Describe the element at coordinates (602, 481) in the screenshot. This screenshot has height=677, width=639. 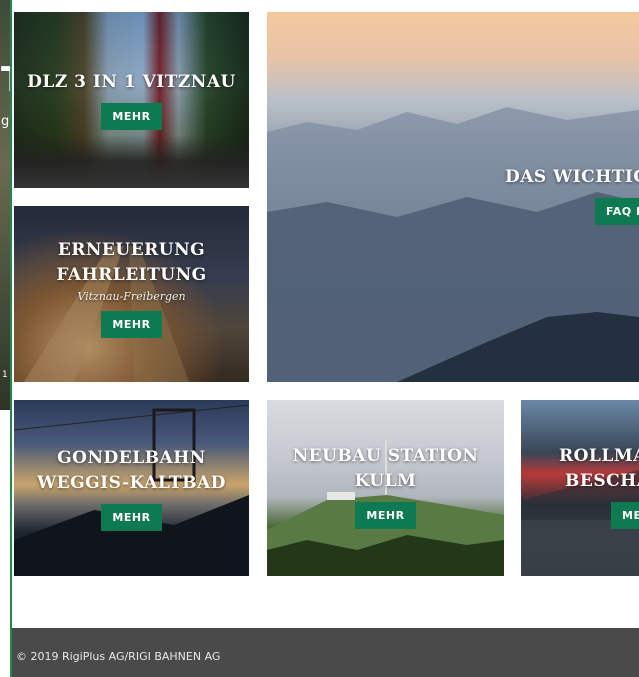
I see `tile-rollmaterial-title-2: BESCHA` at that location.